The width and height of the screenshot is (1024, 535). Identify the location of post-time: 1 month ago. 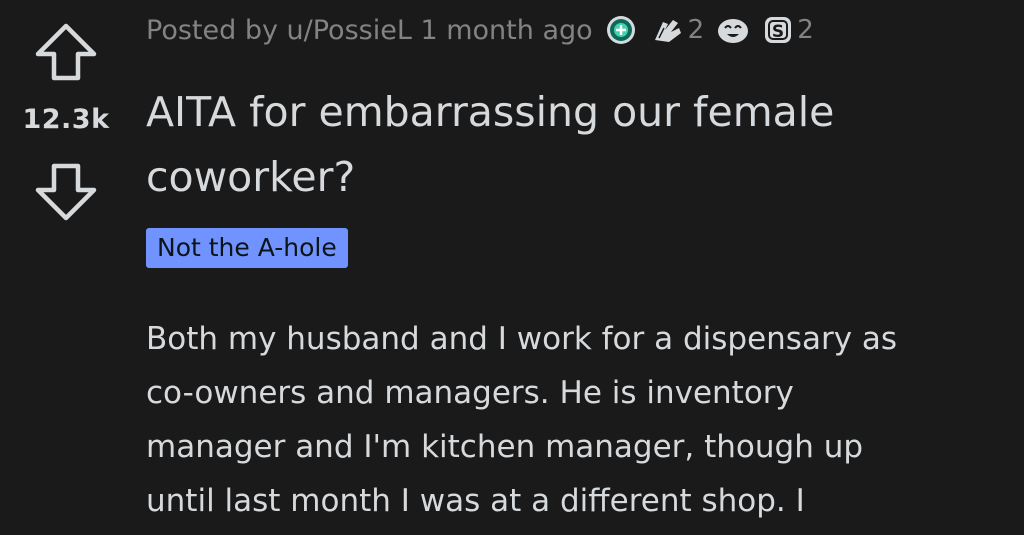
(506, 30).